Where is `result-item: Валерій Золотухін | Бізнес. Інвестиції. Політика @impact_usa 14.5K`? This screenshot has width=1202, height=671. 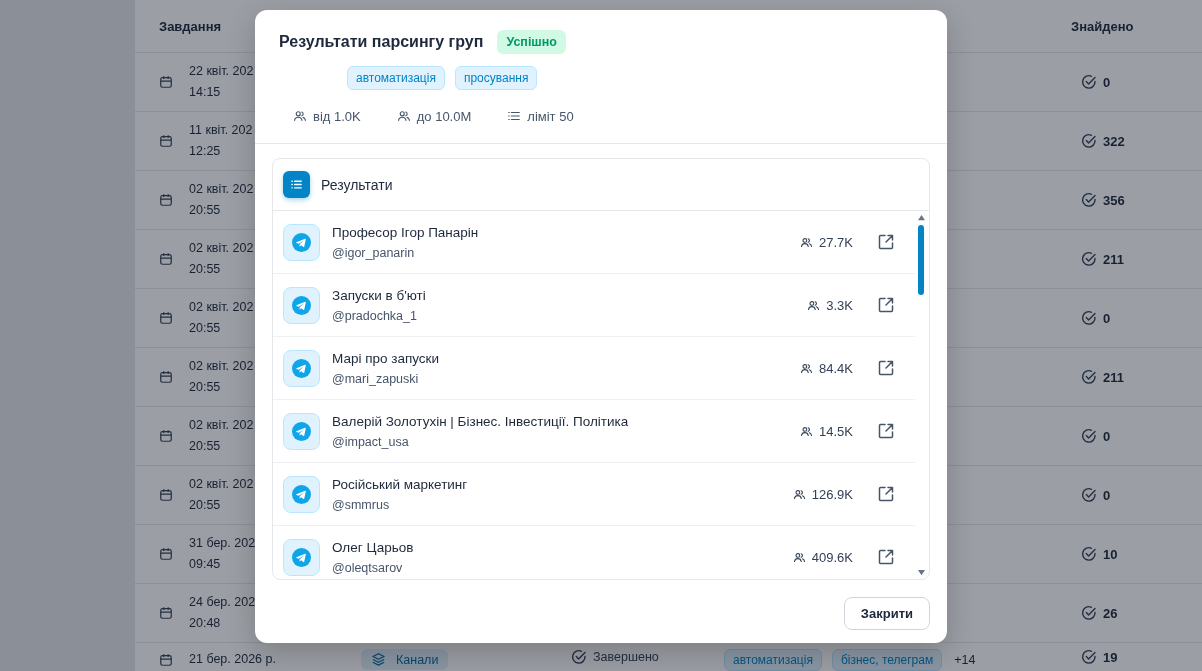 result-item: Валерій Золотухін | Бізнес. Інвестиції. Політика @impact_usa 14.5K is located at coordinates (594, 431).